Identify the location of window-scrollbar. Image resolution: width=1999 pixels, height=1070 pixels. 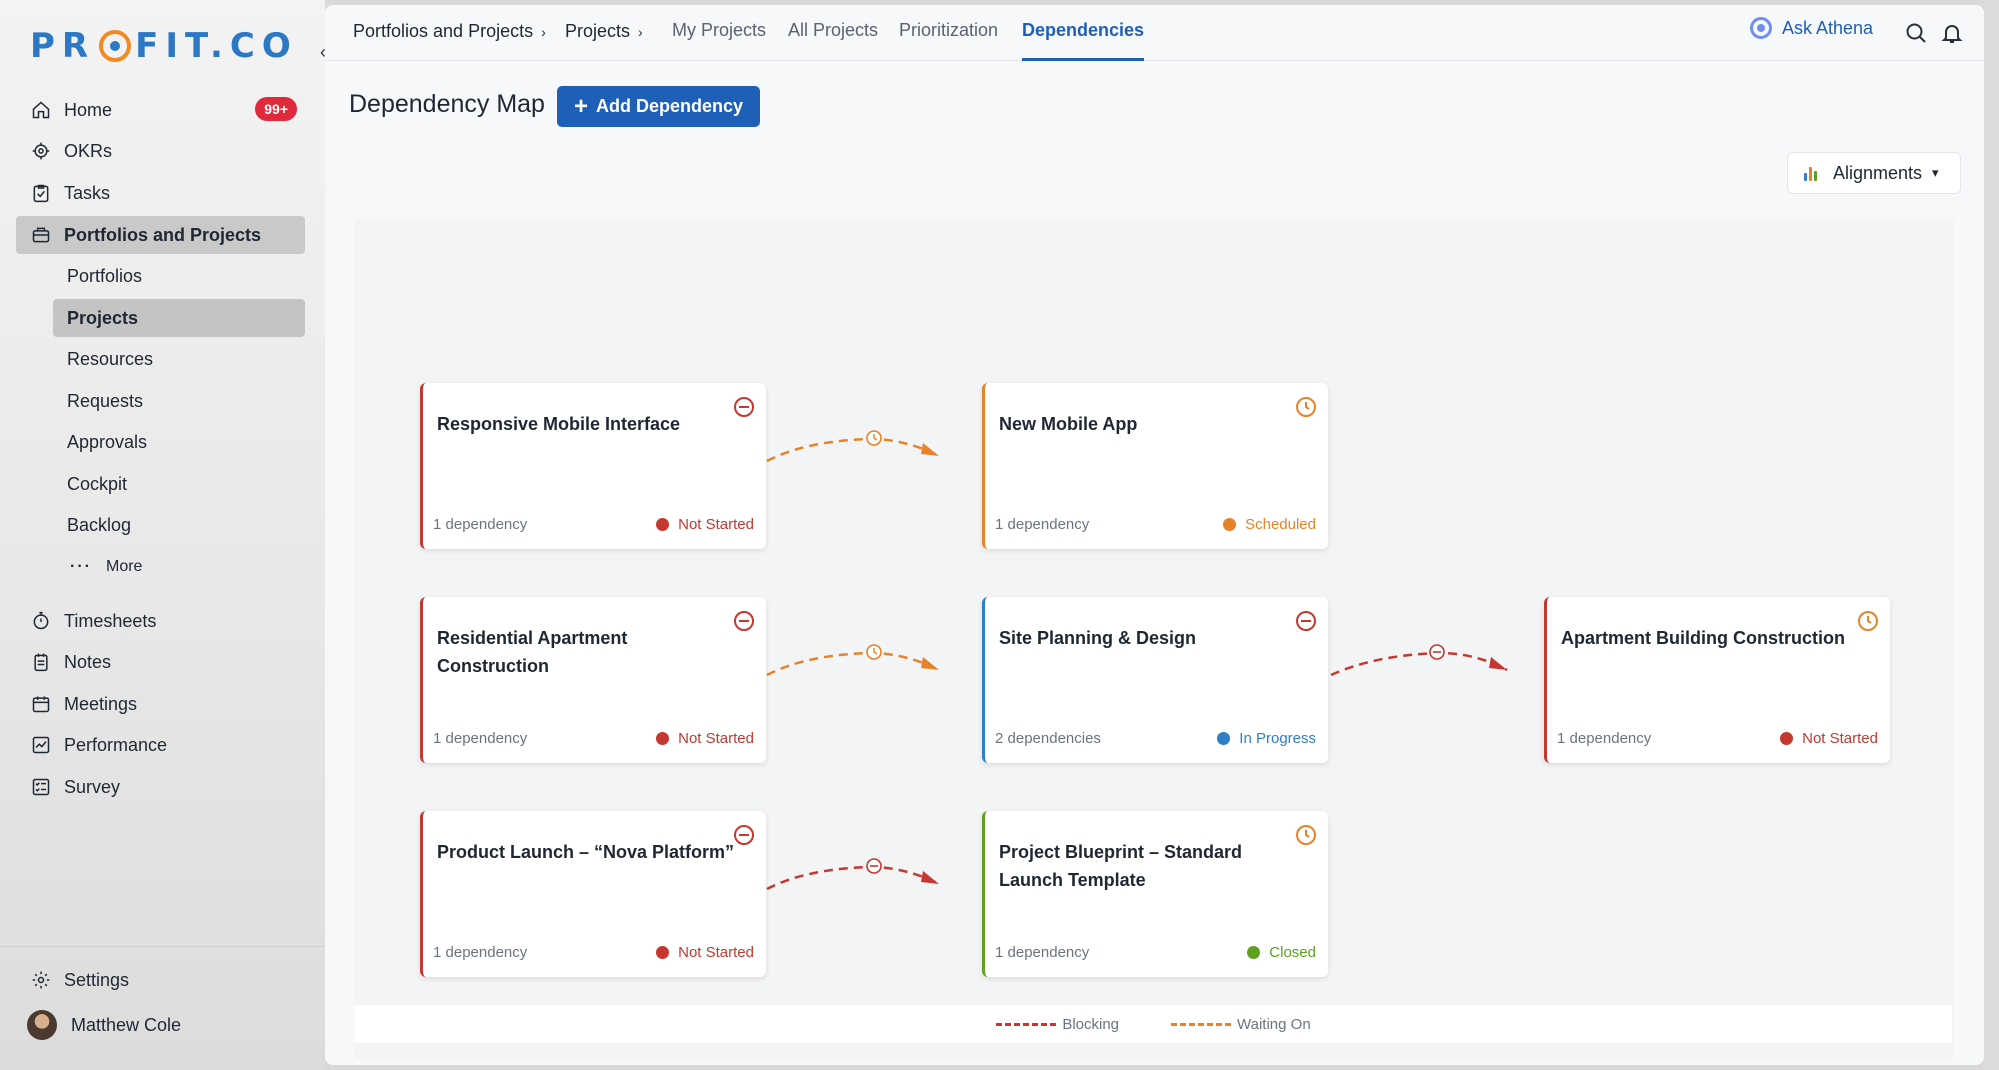
(1991, 535).